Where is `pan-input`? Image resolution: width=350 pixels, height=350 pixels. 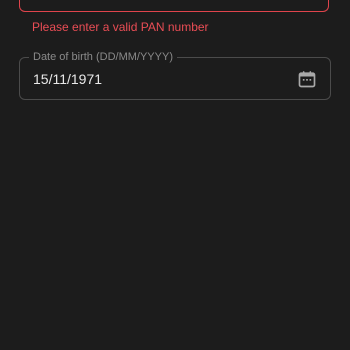 pan-input is located at coordinates (174, 6).